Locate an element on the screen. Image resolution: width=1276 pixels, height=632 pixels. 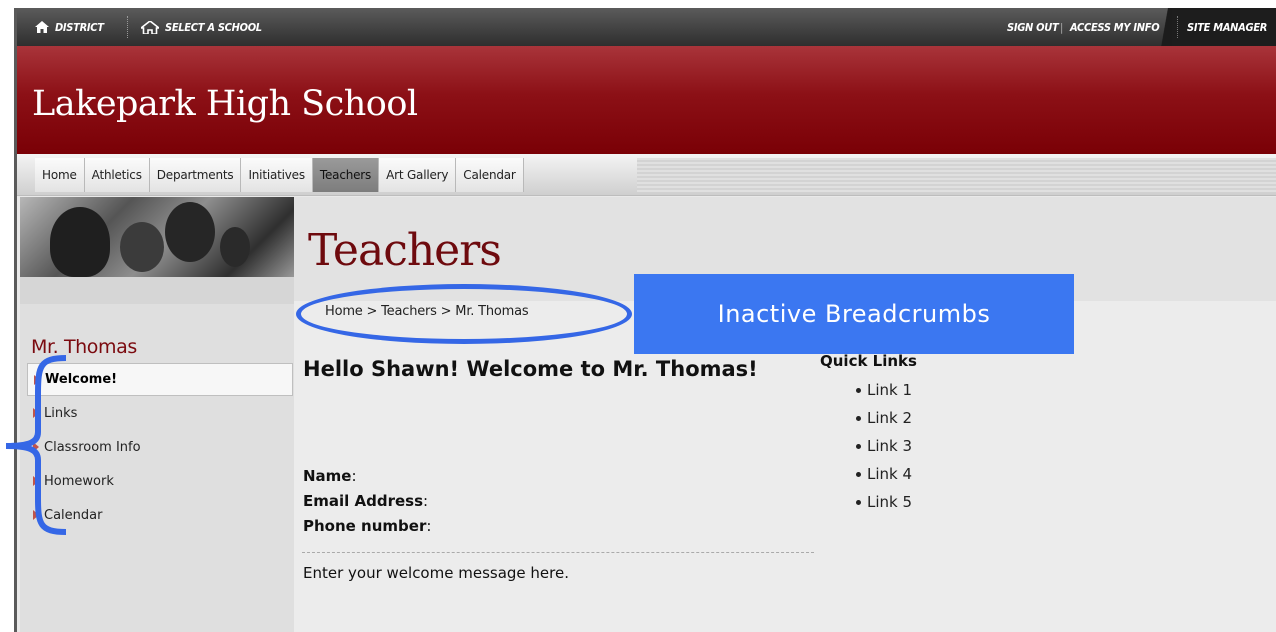
quick-links-list: Link 1 Link 2 Link 3 Link 4 Link 5 is located at coordinates (868, 446).